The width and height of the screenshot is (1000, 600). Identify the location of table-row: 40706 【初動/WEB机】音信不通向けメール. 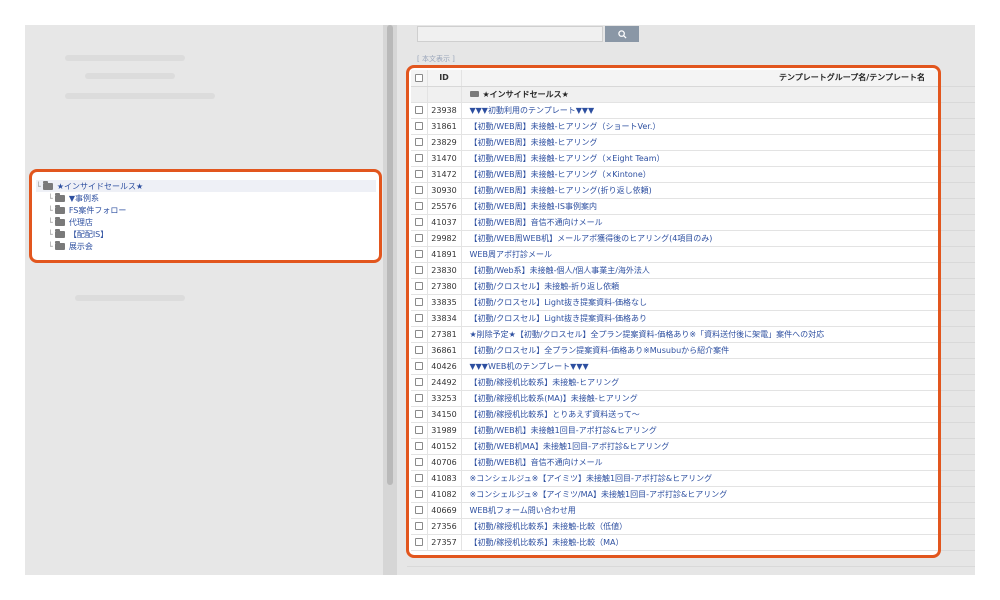
(674, 462).